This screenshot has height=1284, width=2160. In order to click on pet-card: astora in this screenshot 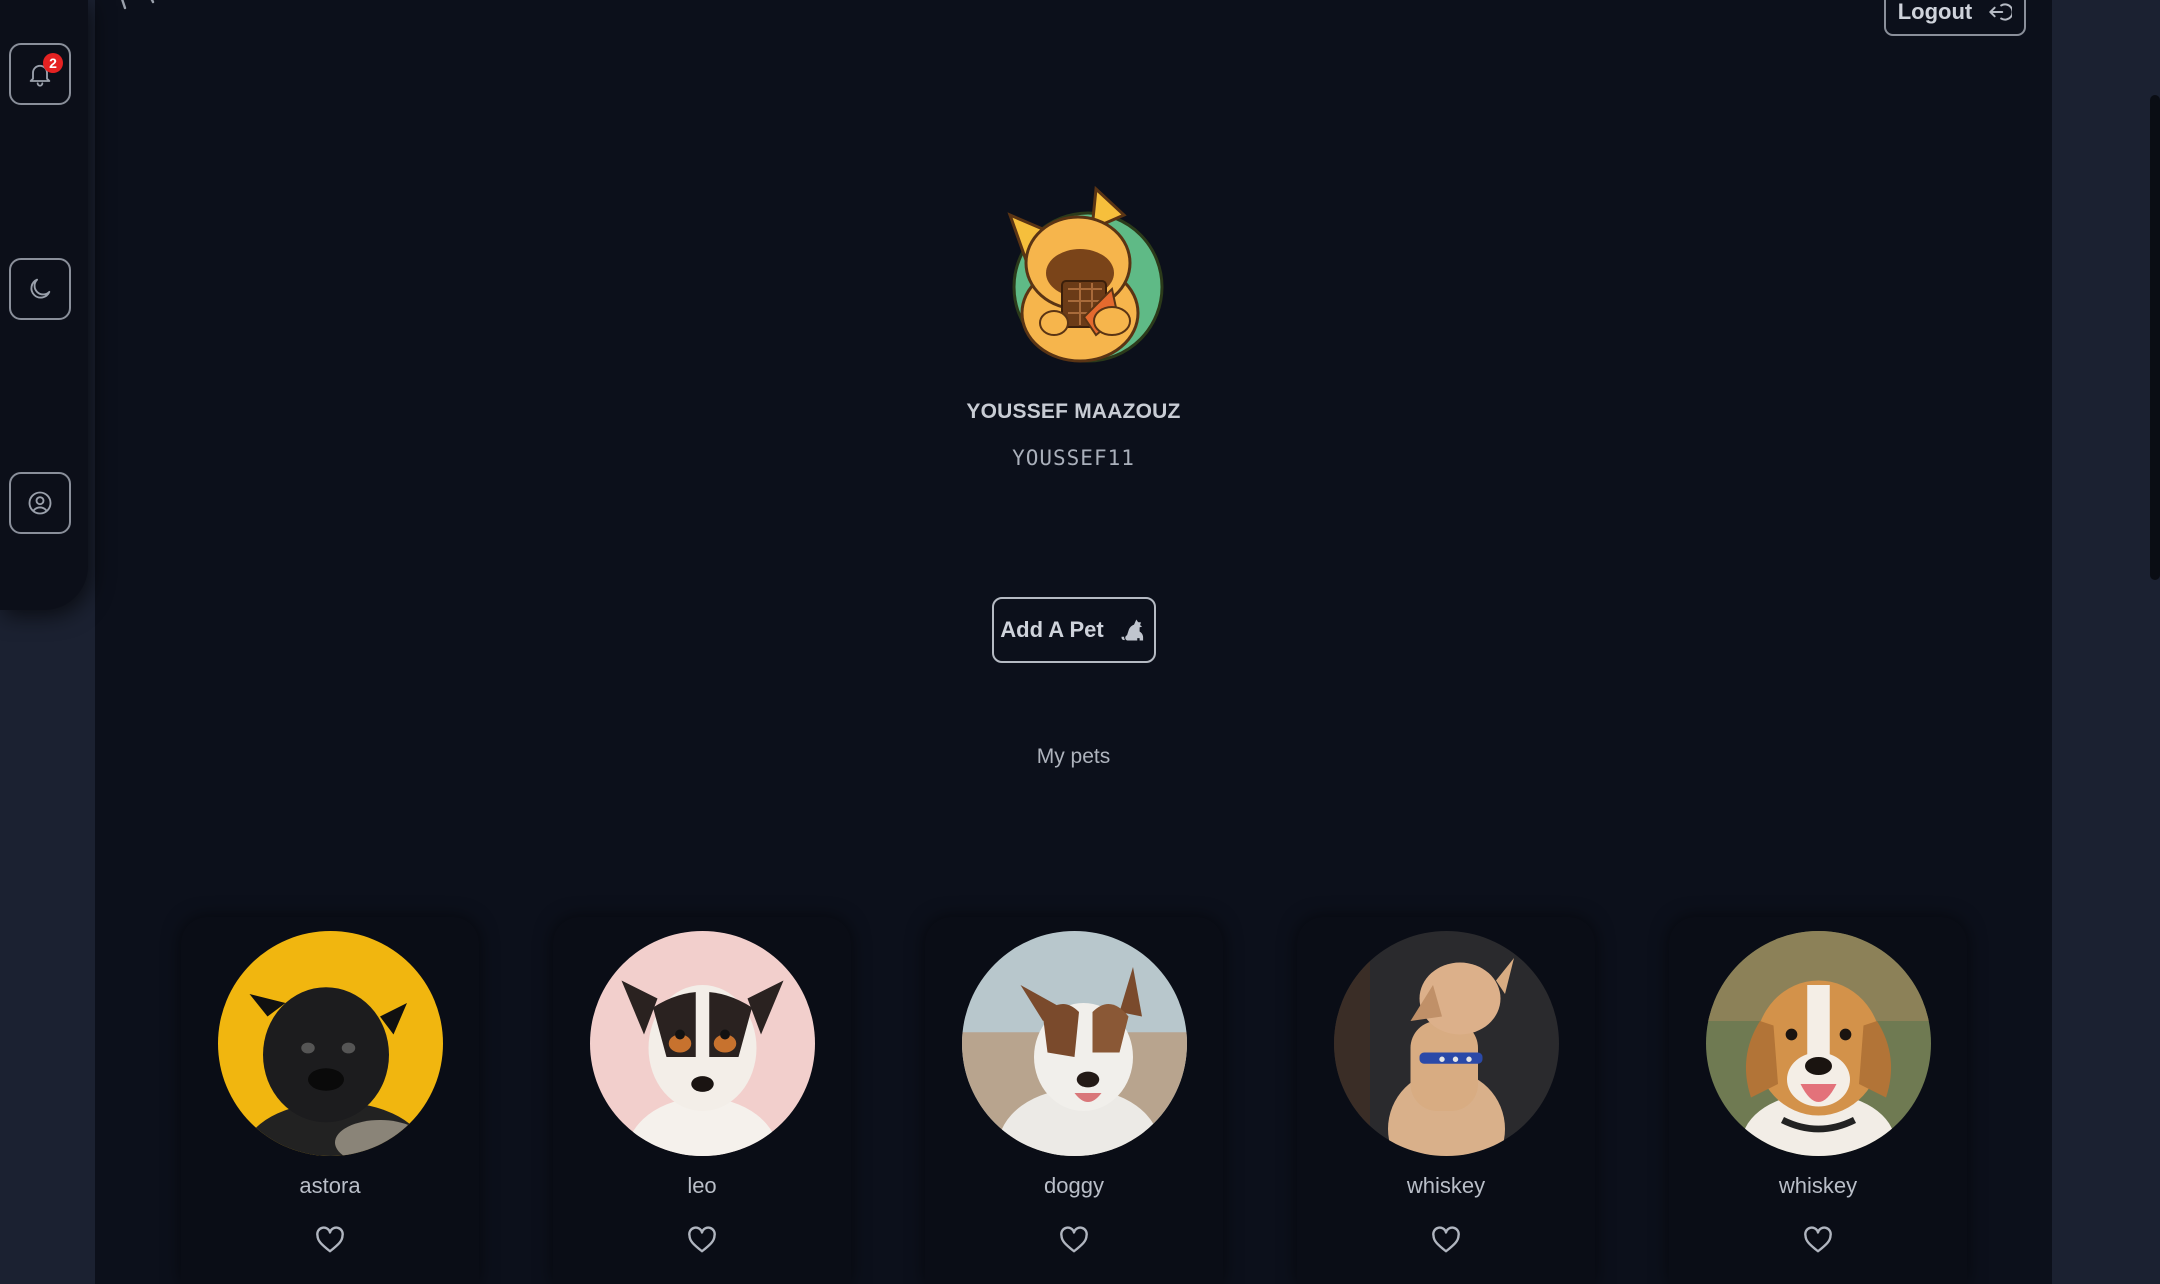, I will do `click(330, 1100)`.